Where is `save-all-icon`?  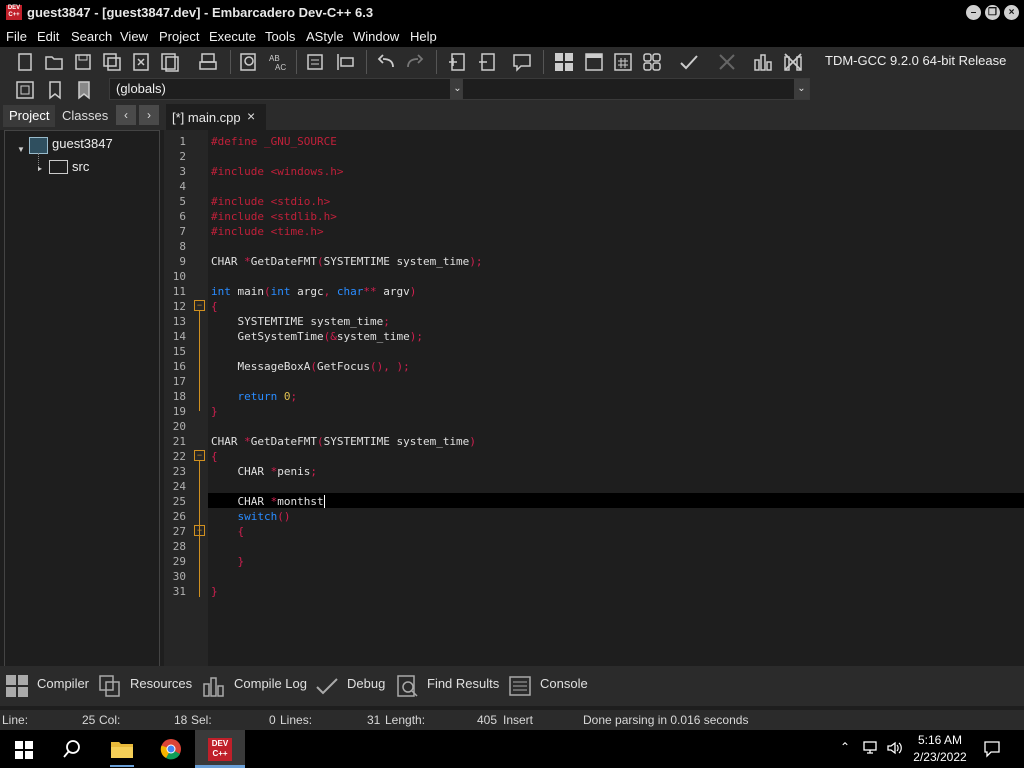
save-all-icon is located at coordinates (112, 62).